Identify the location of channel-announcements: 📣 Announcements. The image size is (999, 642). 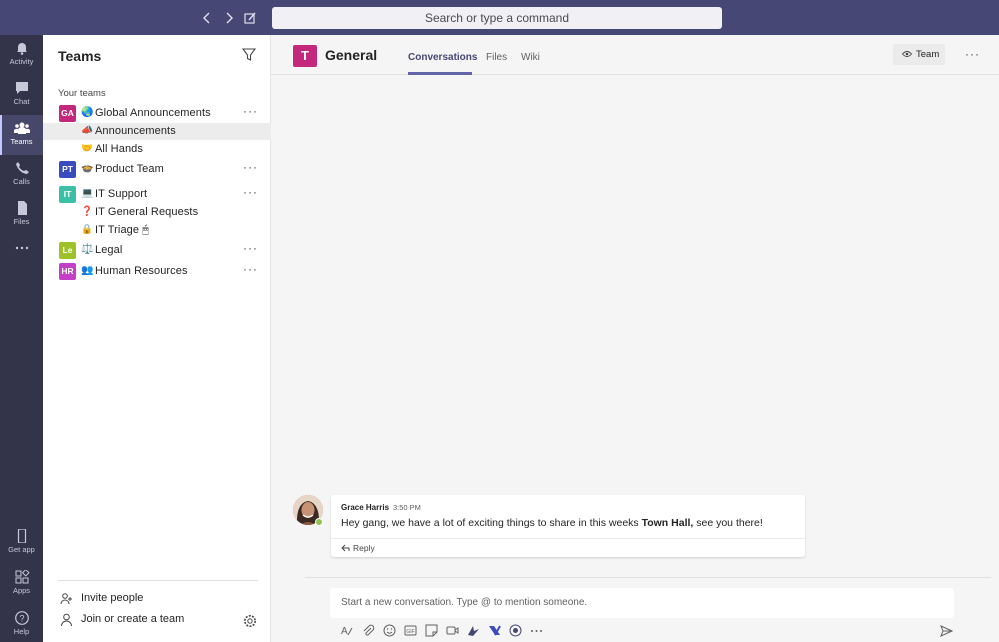
(157, 131).